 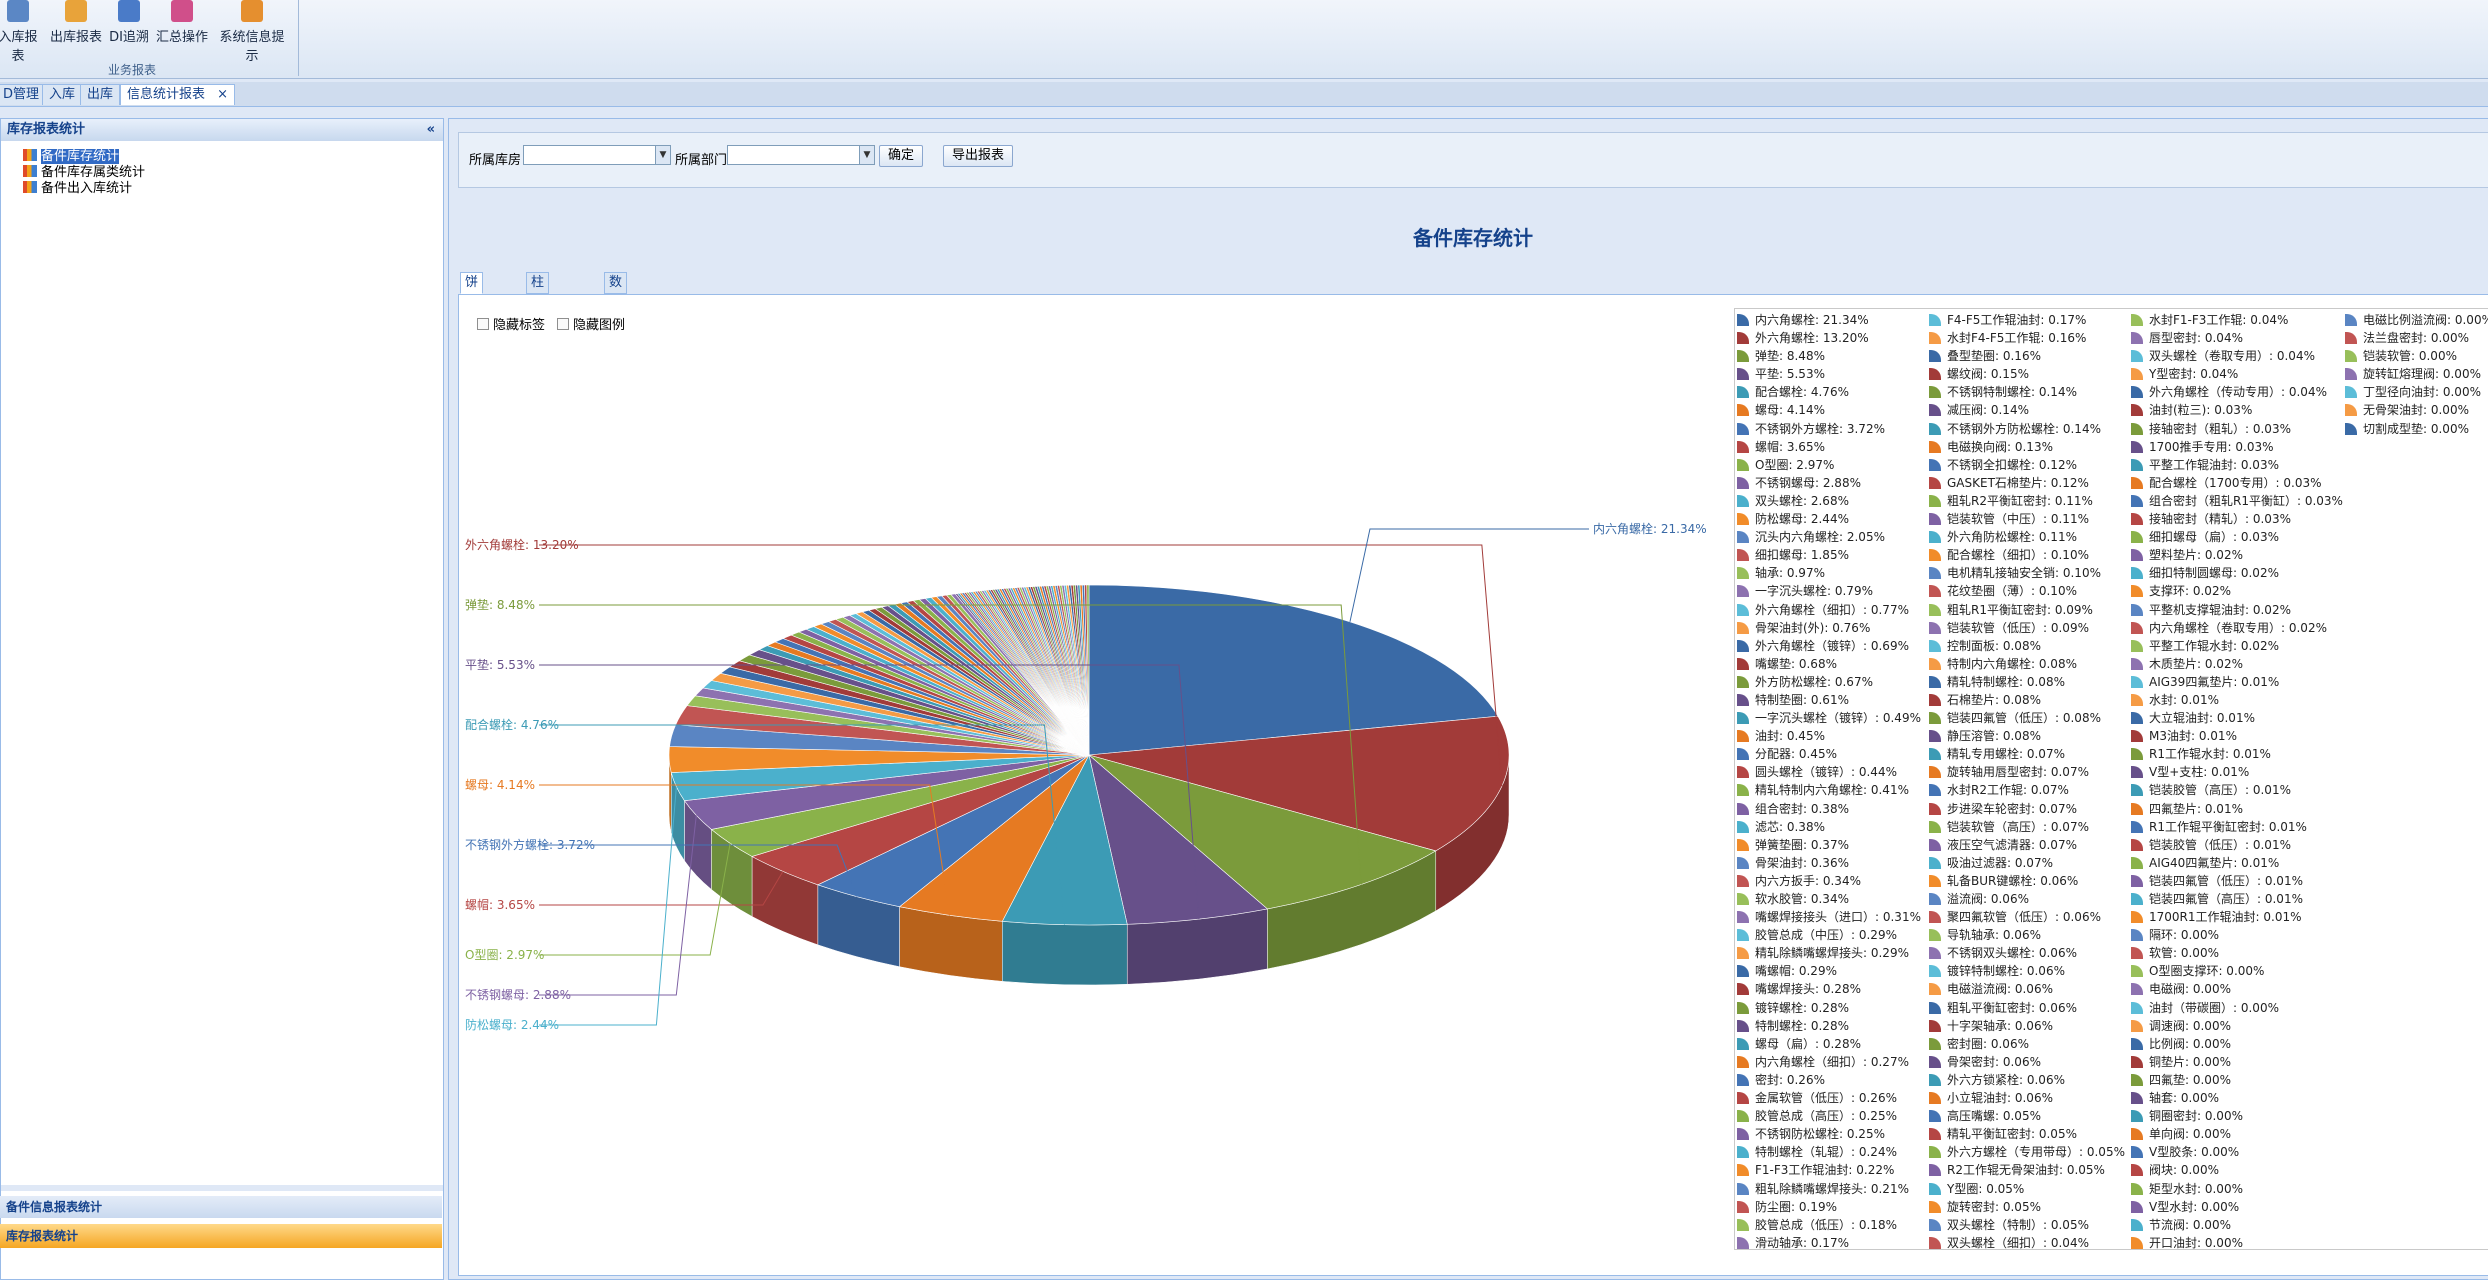 I want to click on hide-legend-checkbox: 隐藏图例, so click(x=591, y=323).